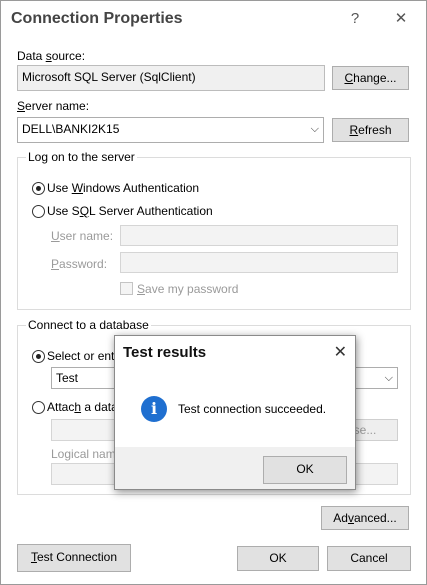  What do you see at coordinates (259, 235) in the screenshot?
I see `username-input` at bounding box center [259, 235].